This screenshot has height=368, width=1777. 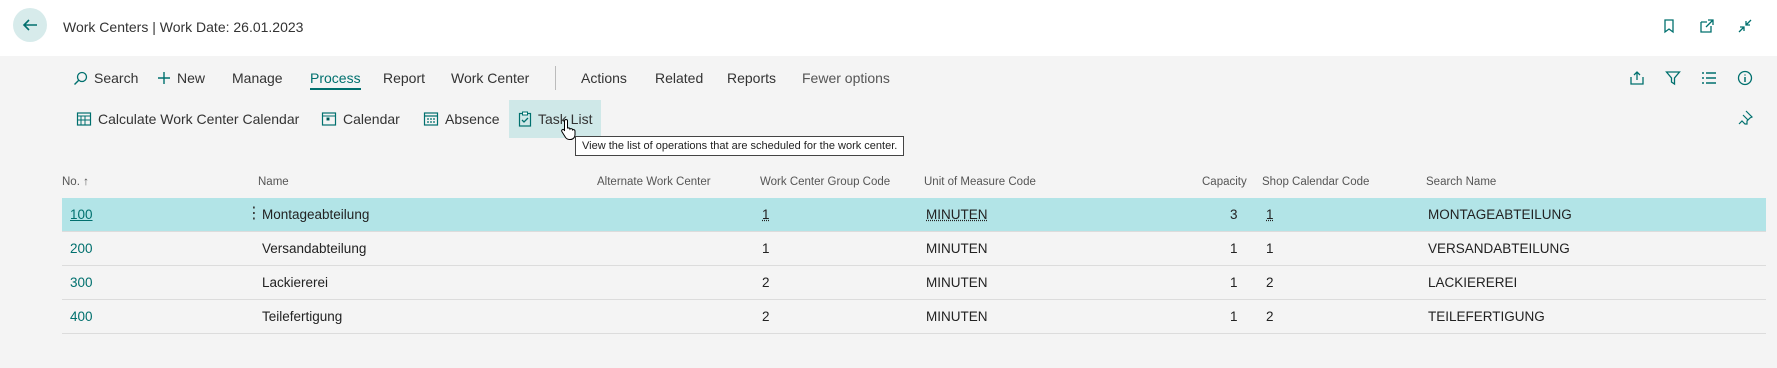 What do you see at coordinates (1745, 26) in the screenshot?
I see `collapse-icon` at bounding box center [1745, 26].